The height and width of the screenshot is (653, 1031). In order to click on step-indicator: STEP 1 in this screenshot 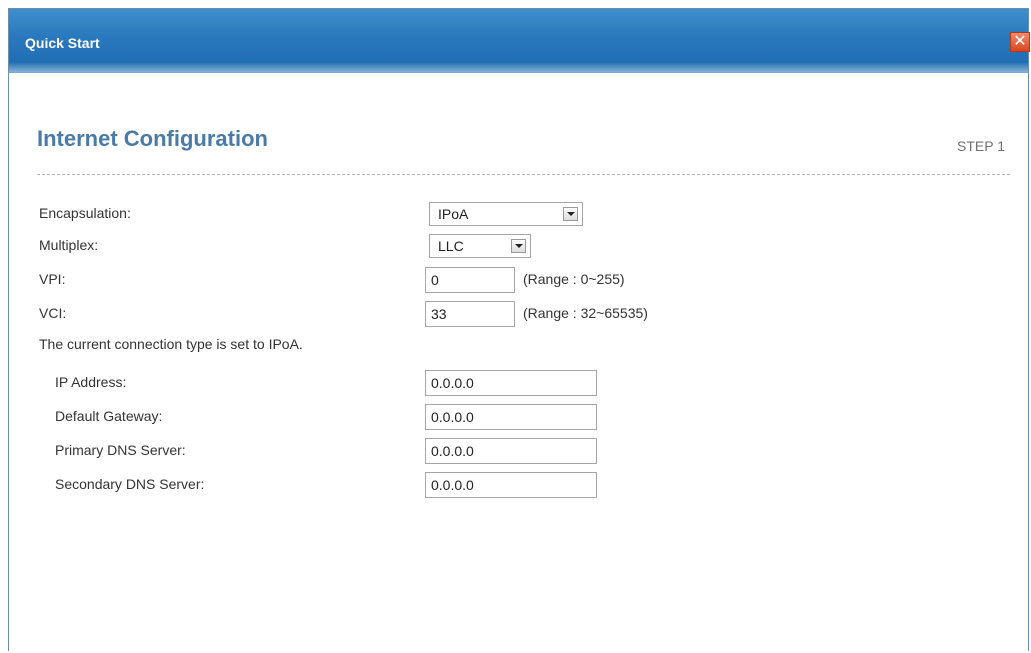, I will do `click(981, 146)`.